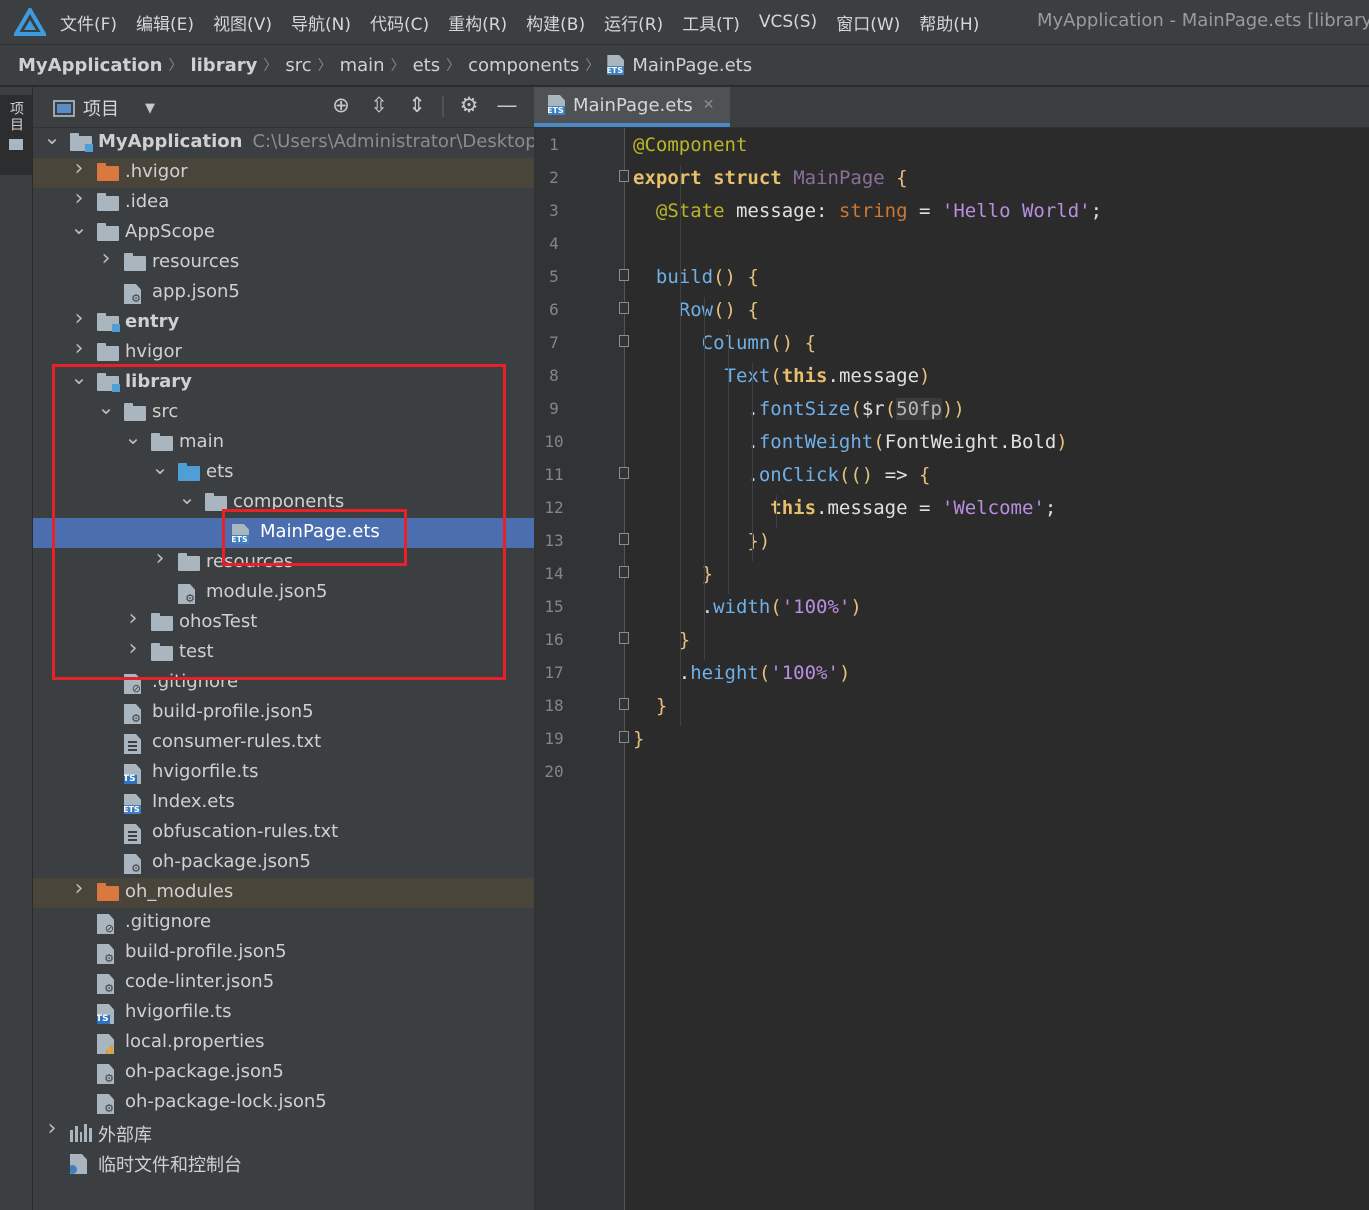 Image resolution: width=1369 pixels, height=1210 pixels. I want to click on project-tool-tab: 项目, so click(16, 135).